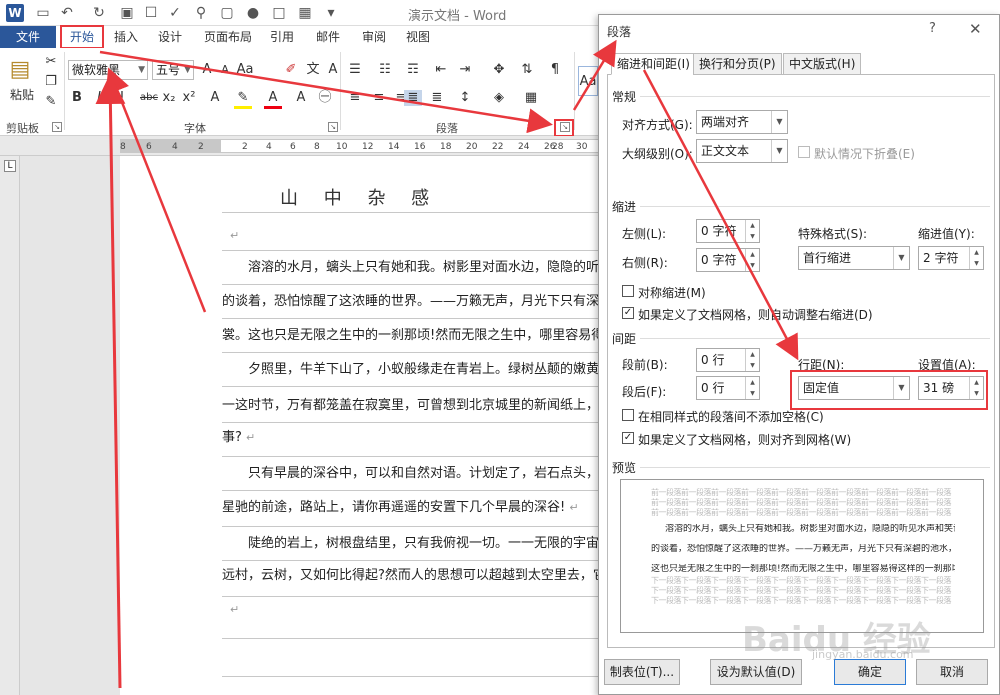 The width and height of the screenshot is (1000, 695). Describe the element at coordinates (413, 98) in the screenshot. I see `justify-icon: ≣` at that location.